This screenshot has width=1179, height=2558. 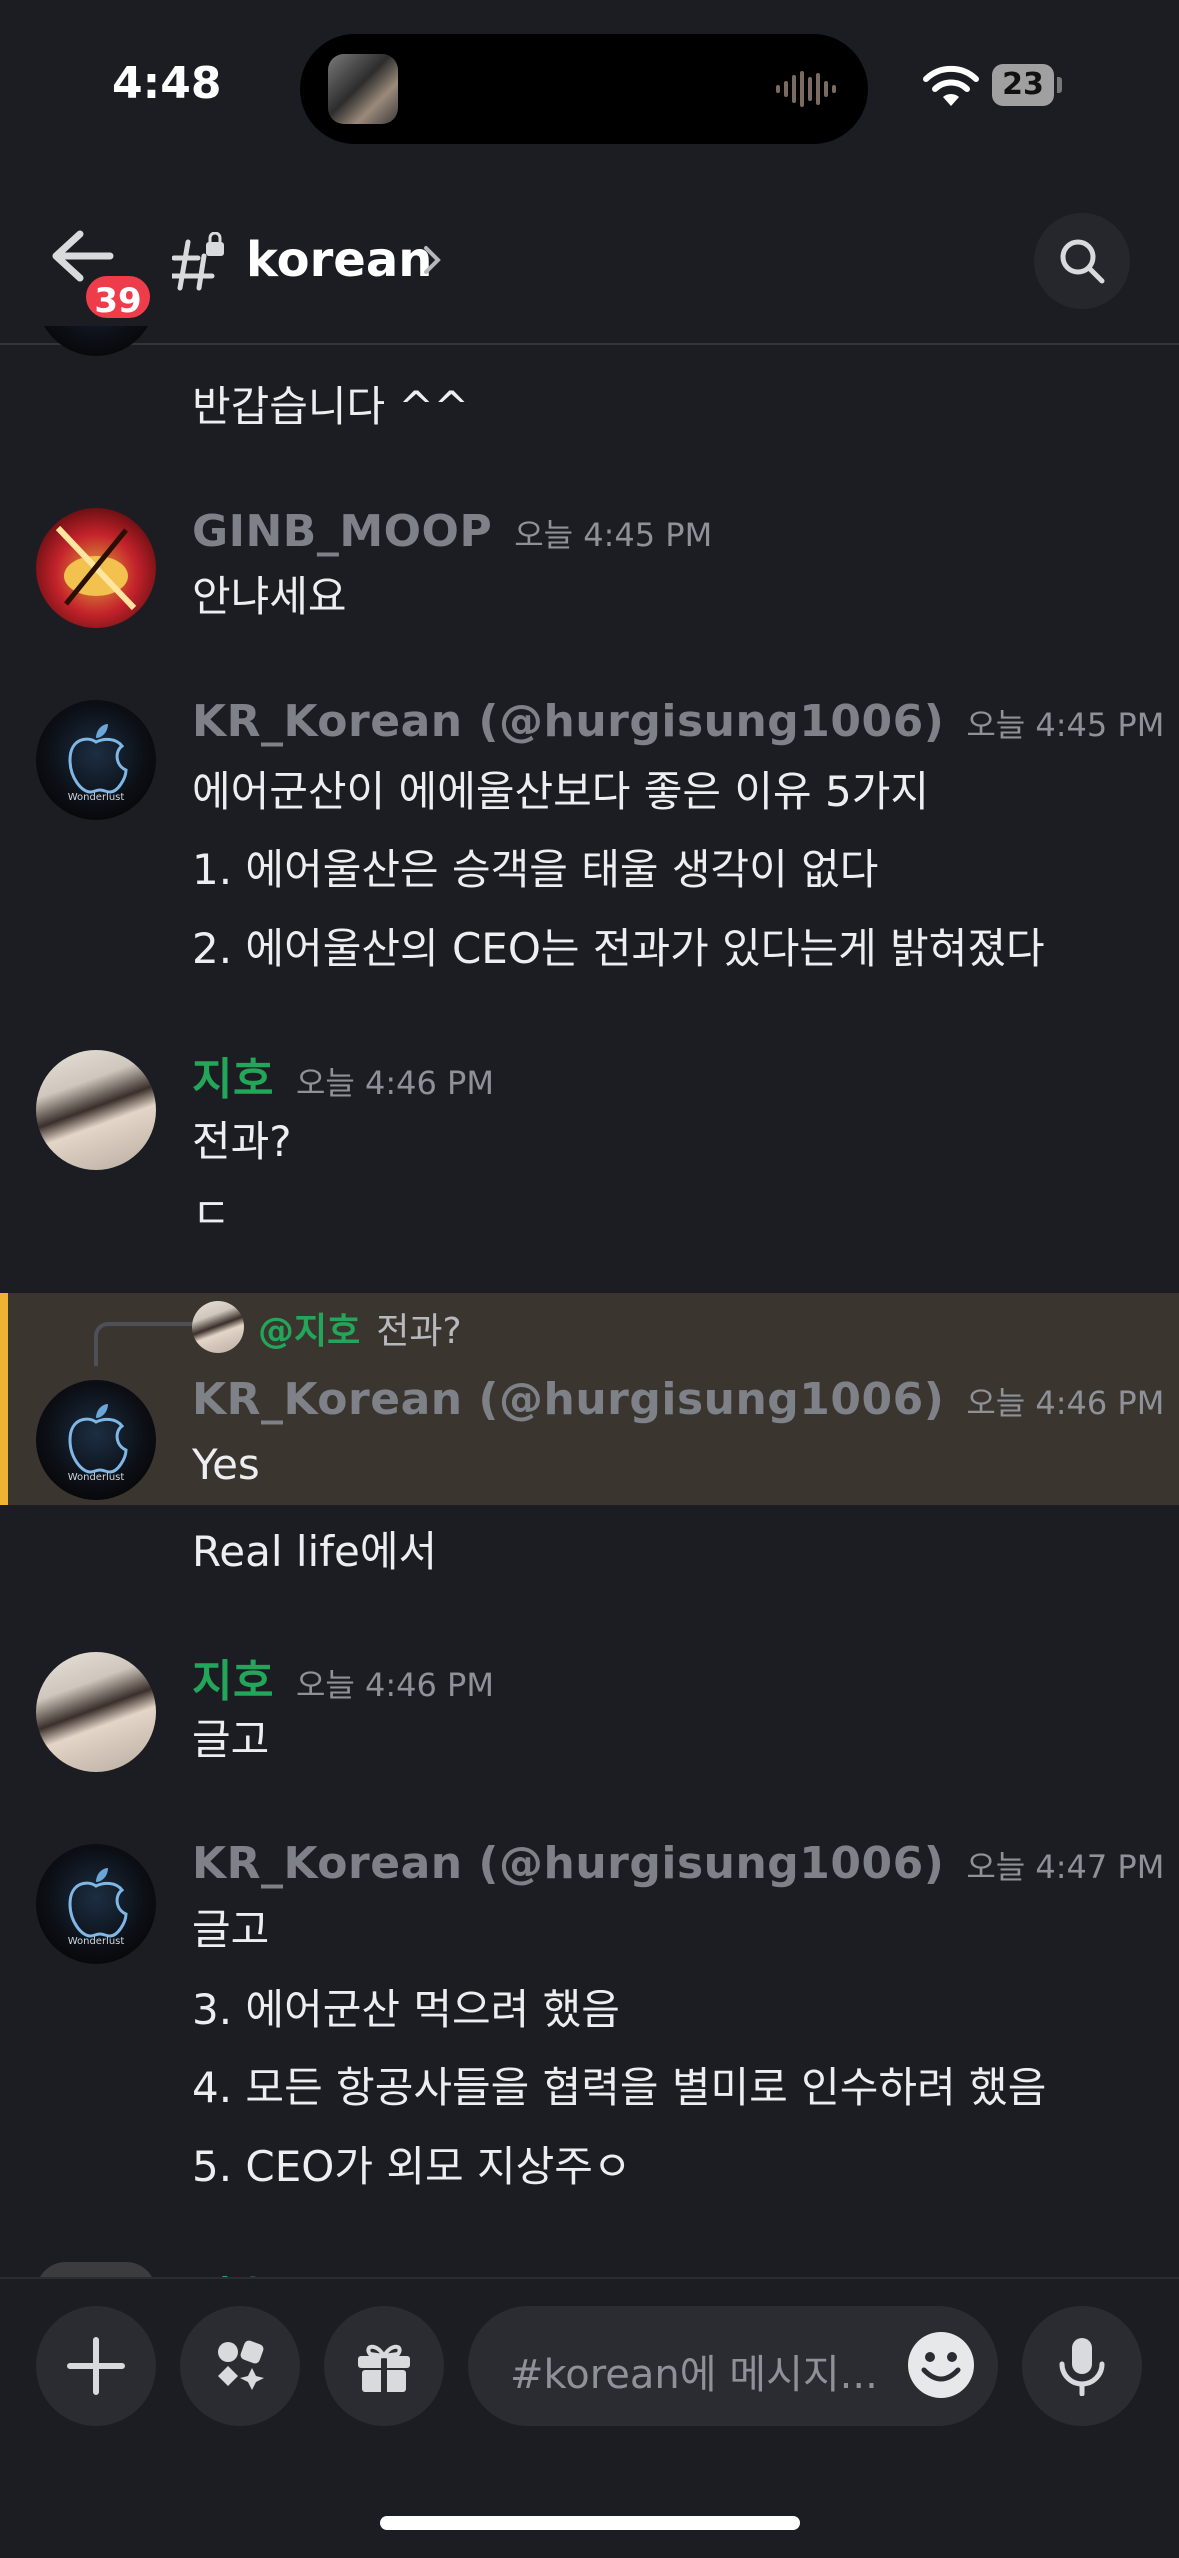 What do you see at coordinates (198, 261) in the screenshot?
I see `locked-channel-icon` at bounding box center [198, 261].